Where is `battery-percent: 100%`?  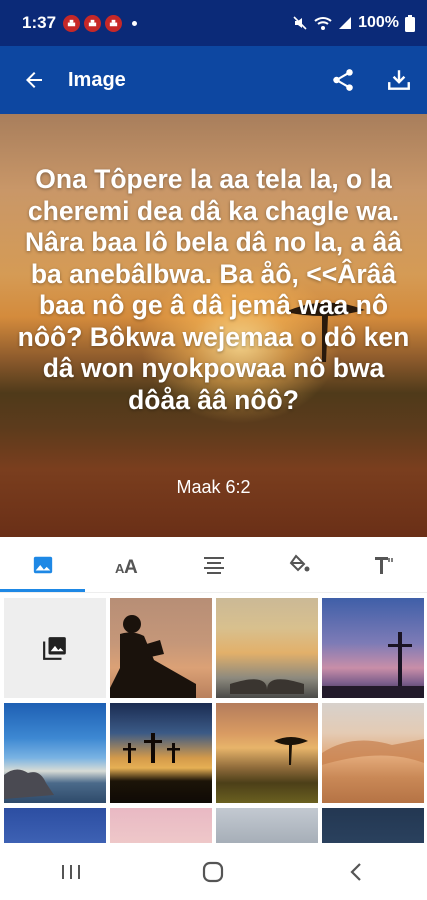
battery-percent: 100% is located at coordinates (378, 22).